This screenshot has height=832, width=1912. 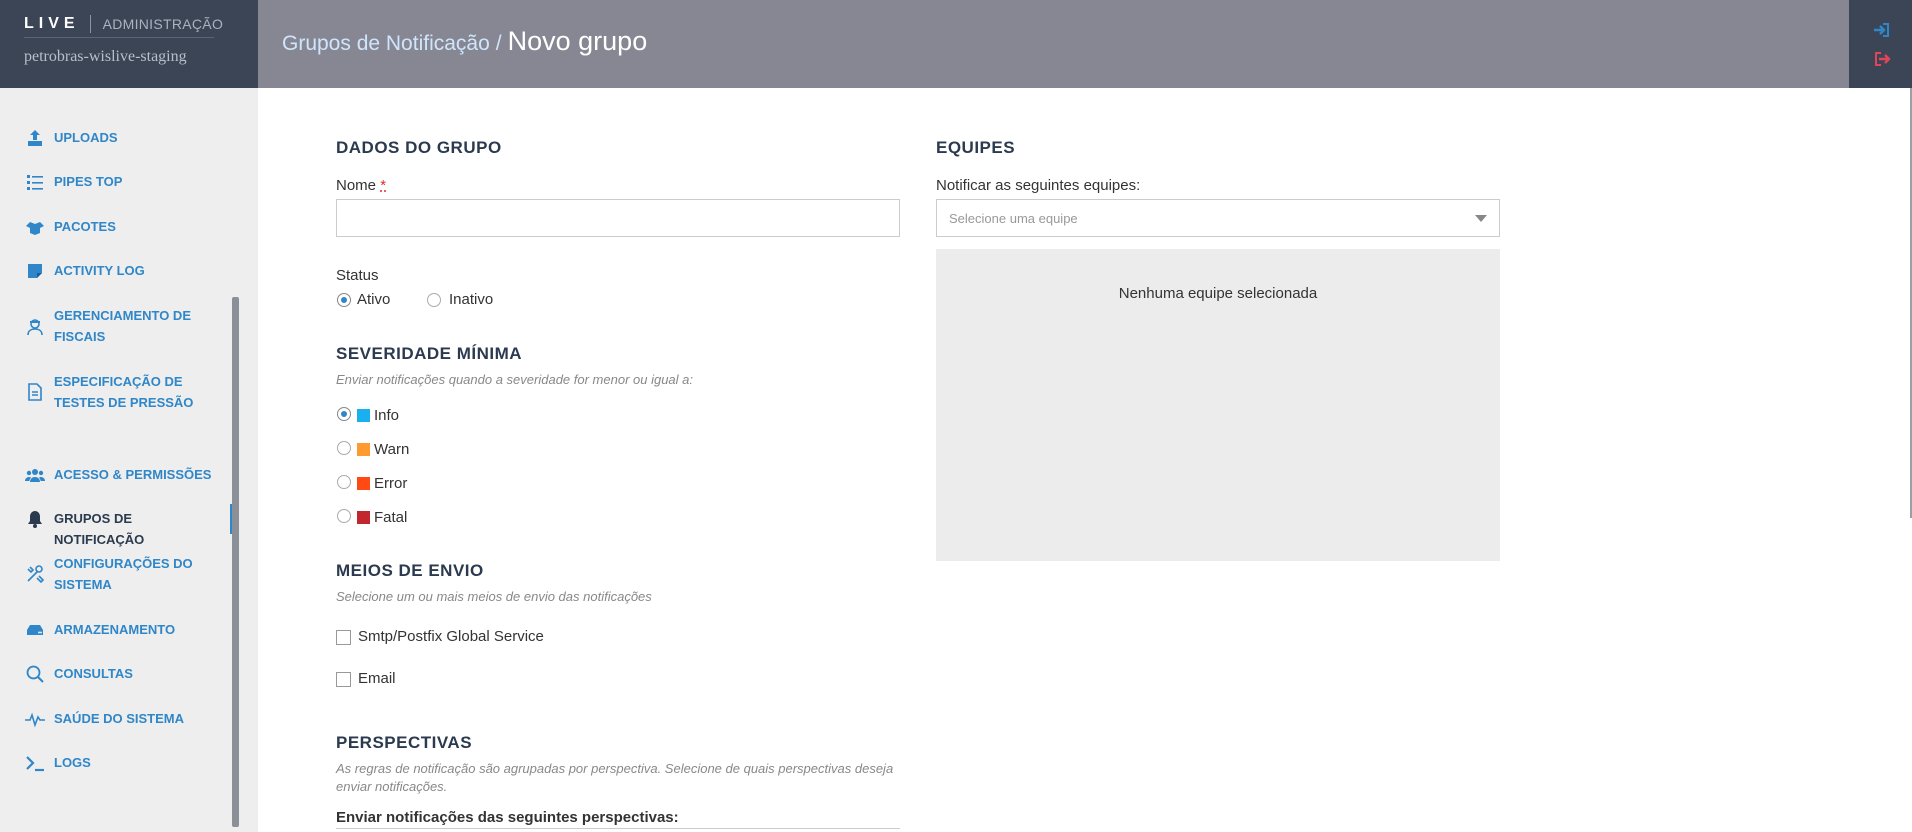 I want to click on sidebar-item-grupos-de-notificacao: GRUPOS DE NOTIFICAÇÃO, so click(x=117, y=527).